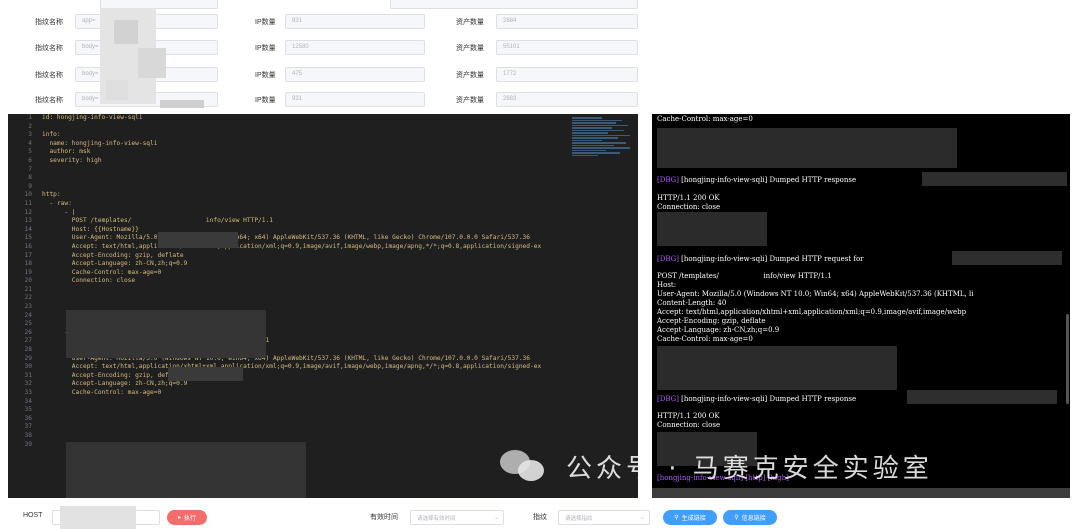  What do you see at coordinates (305, 135) in the screenshot?
I see `code-line: info:` at bounding box center [305, 135].